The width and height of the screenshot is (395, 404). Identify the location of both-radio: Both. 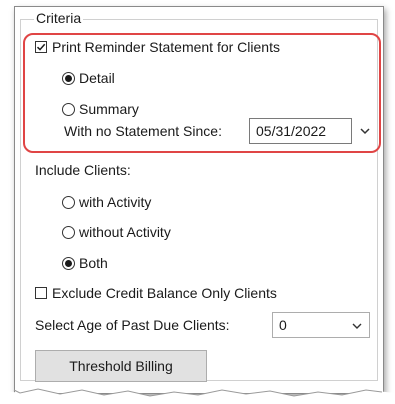
(85, 263).